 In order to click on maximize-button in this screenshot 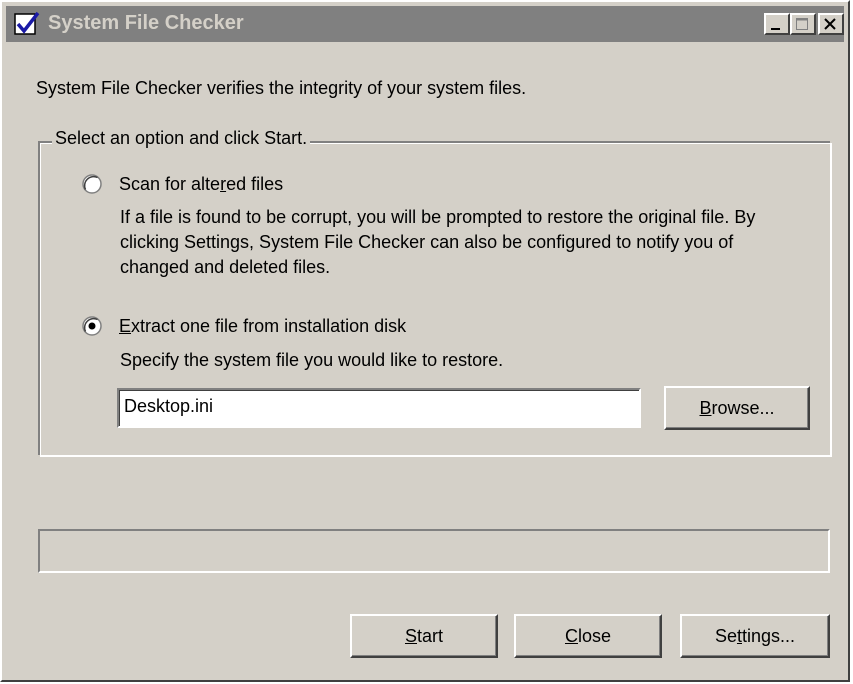, I will do `click(803, 24)`.